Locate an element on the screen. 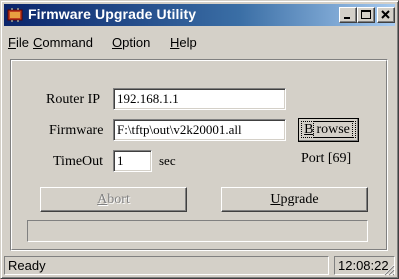 The image size is (399, 279). status-bar: Ready 12:08:22 is located at coordinates (199, 266).